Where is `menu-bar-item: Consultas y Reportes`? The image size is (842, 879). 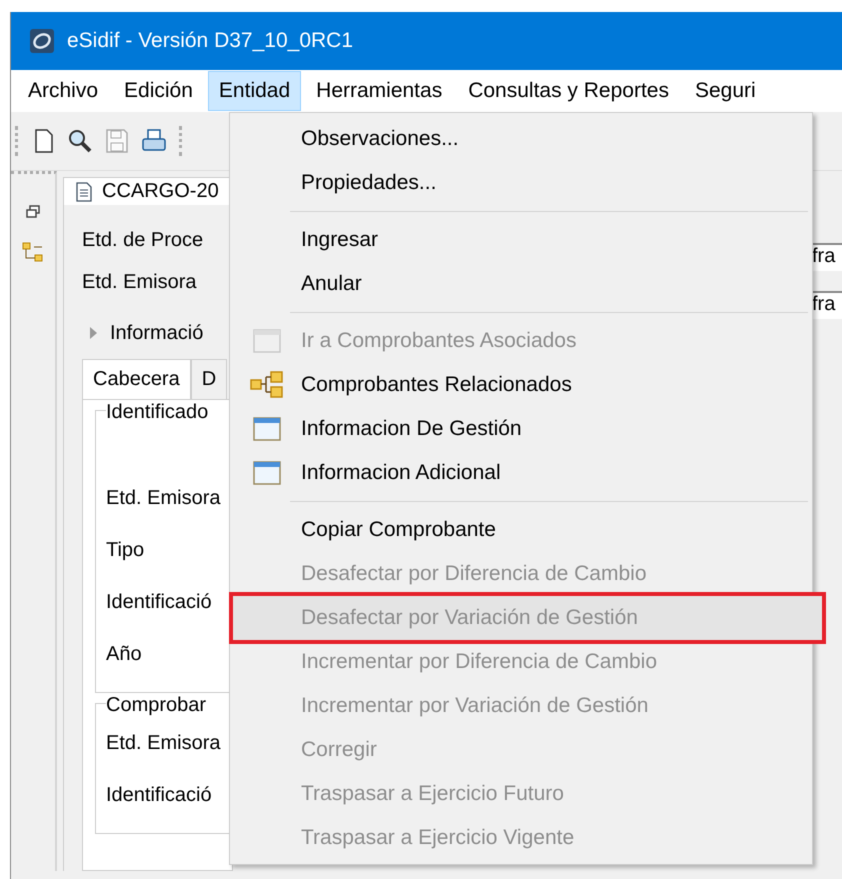
menu-bar-item: Consultas y Reportes is located at coordinates (568, 91).